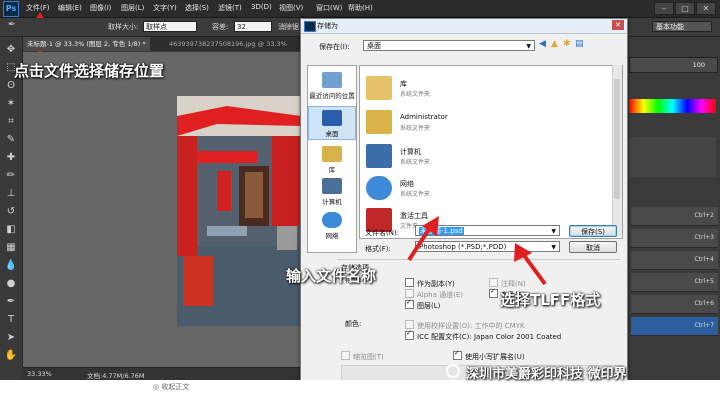 The height and width of the screenshot is (403, 720). What do you see at coordinates (253, 26) in the screenshot?
I see `tolerance-input: 32` at bounding box center [253, 26].